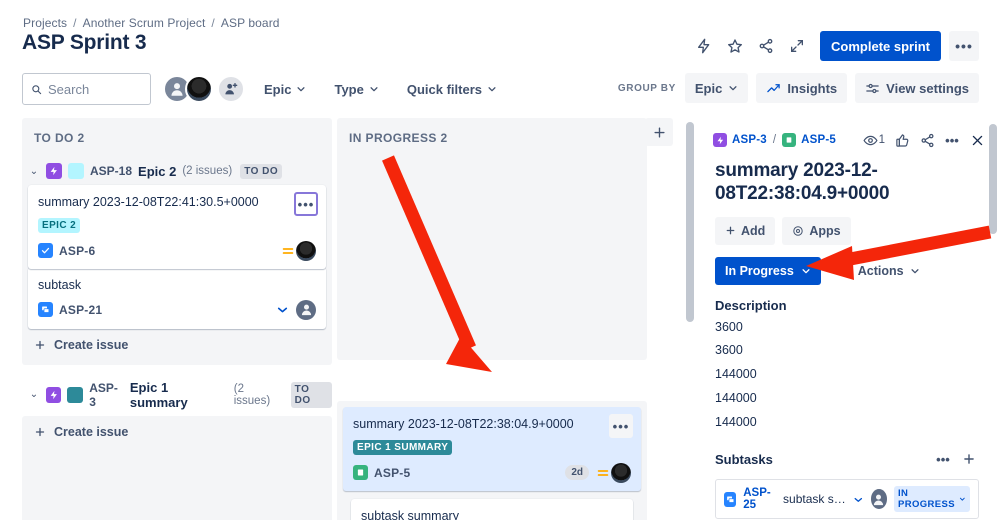  What do you see at coordinates (847, 499) in the screenshot?
I see `panel-subtask-row: ASP-25 subtask sum... IN PROGRESS` at bounding box center [847, 499].